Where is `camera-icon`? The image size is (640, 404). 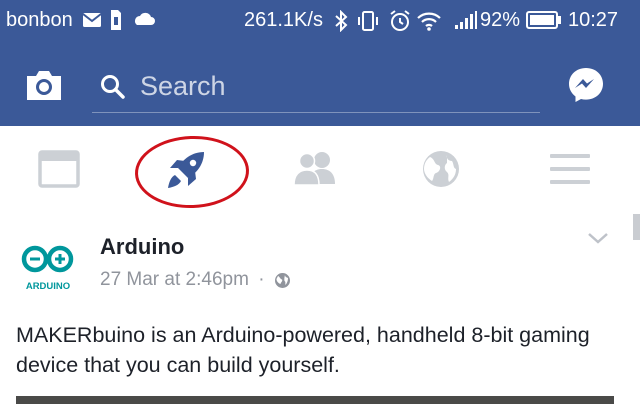
camera-icon is located at coordinates (44, 85).